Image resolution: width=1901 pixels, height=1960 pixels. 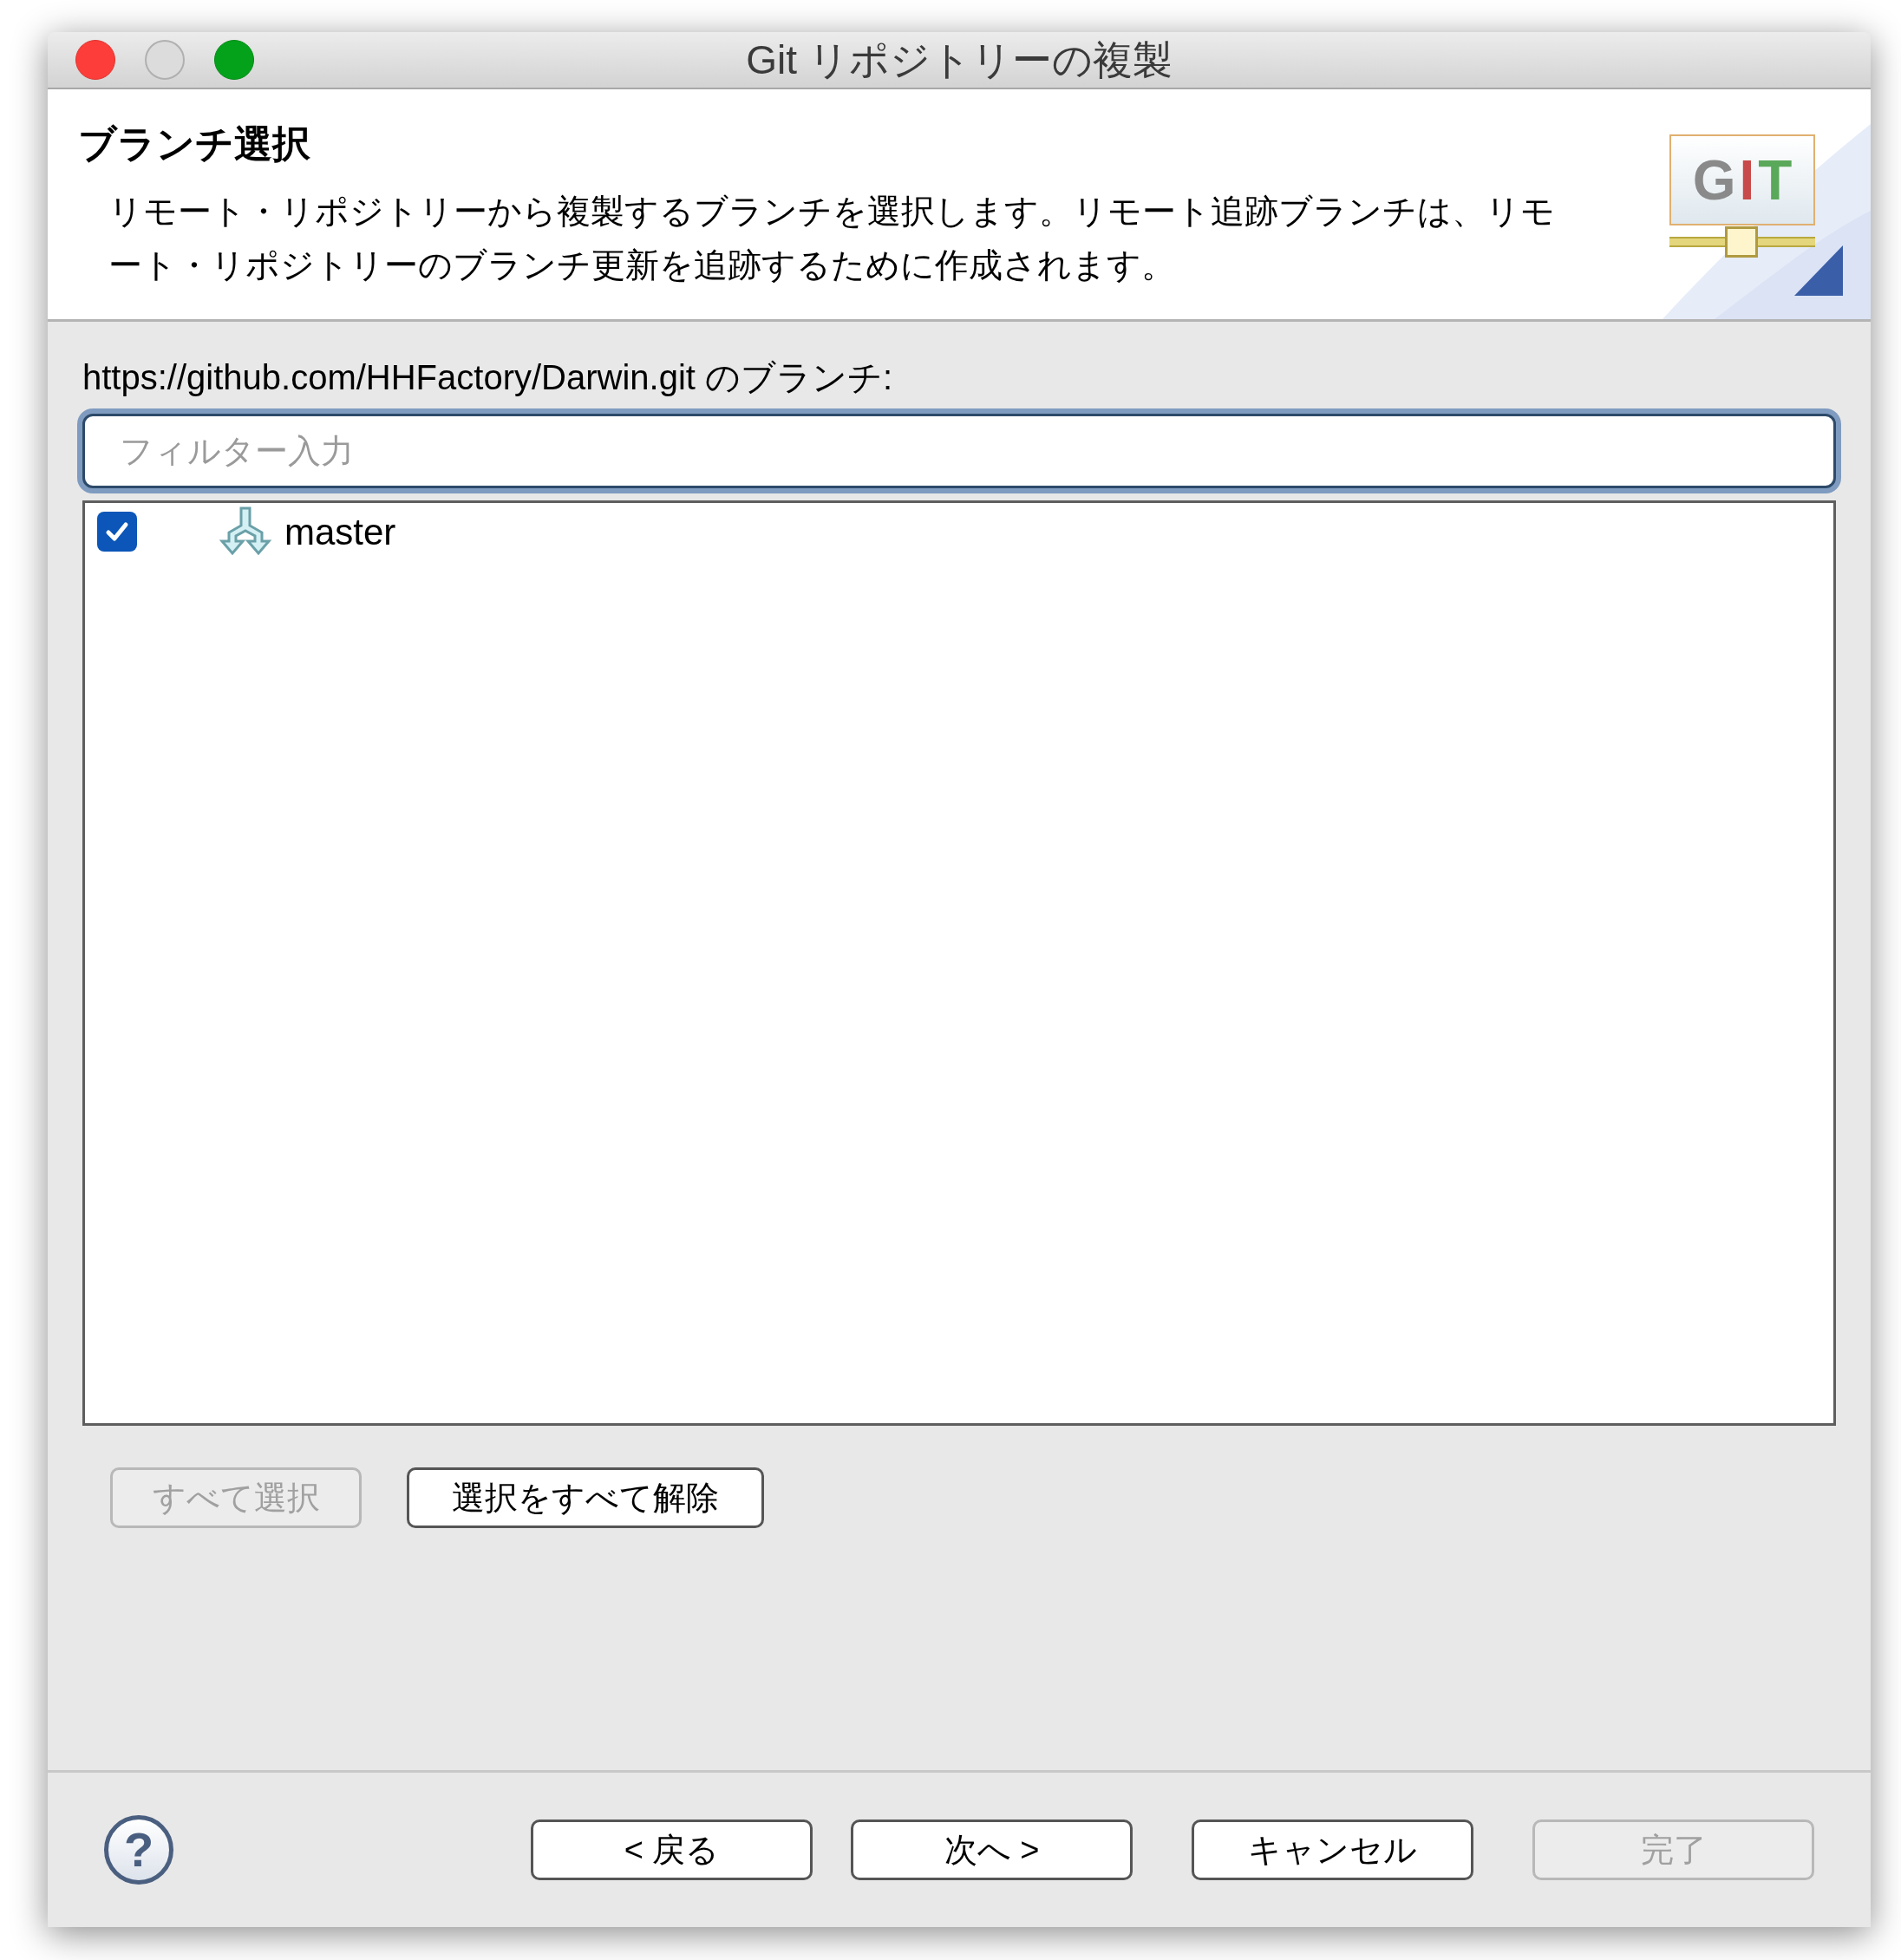 What do you see at coordinates (245, 531) in the screenshot?
I see `branch-icon` at bounding box center [245, 531].